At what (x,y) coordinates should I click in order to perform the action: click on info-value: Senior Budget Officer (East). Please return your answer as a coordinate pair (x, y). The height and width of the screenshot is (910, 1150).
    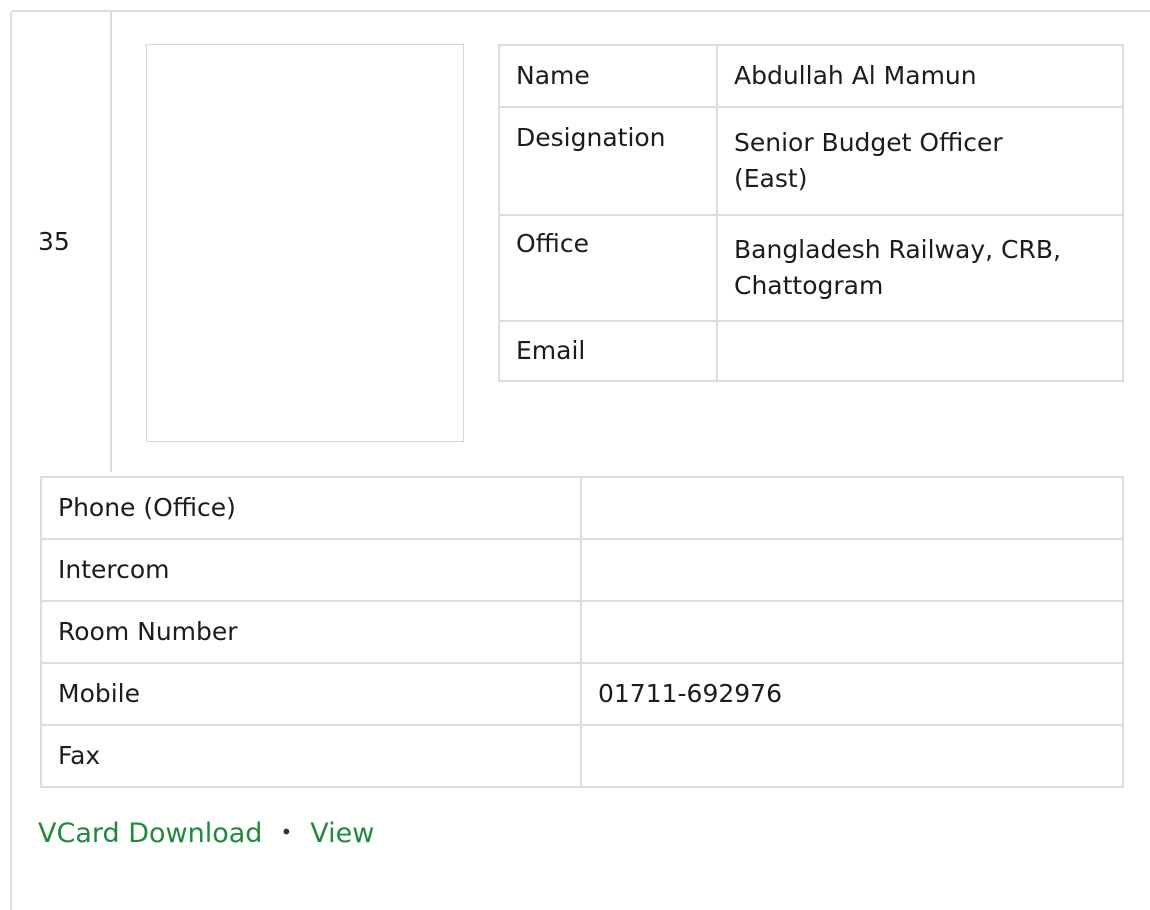
    Looking at the image, I should click on (920, 161).